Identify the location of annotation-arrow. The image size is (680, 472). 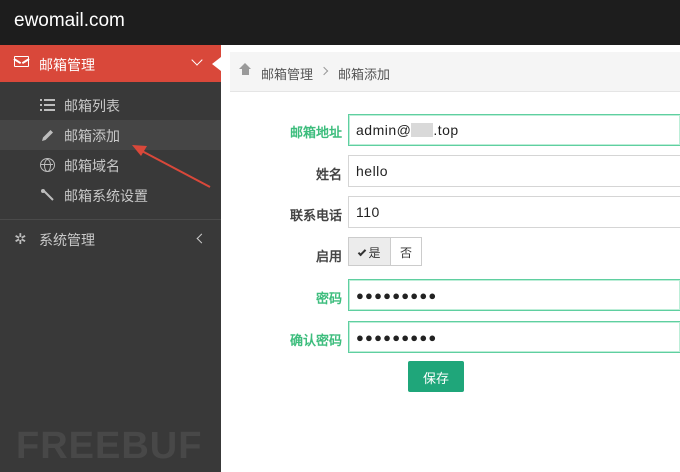
(171, 166).